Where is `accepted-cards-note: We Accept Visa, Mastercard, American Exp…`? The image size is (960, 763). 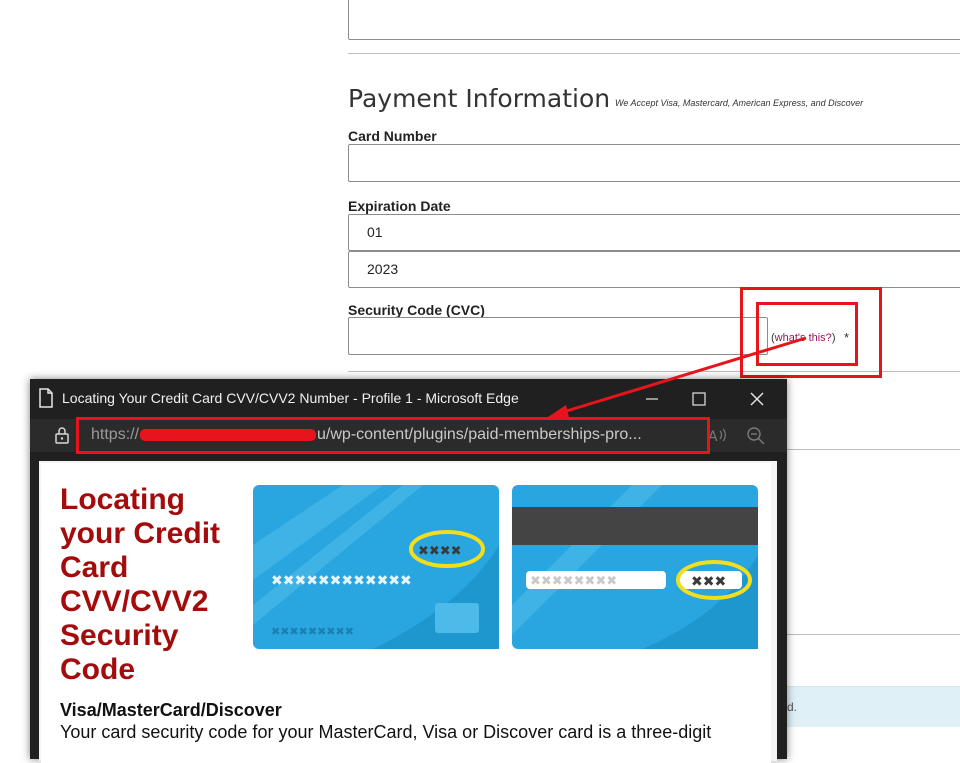
accepted-cards-note: We Accept Visa, Mastercard, American Exp… is located at coordinates (739, 103).